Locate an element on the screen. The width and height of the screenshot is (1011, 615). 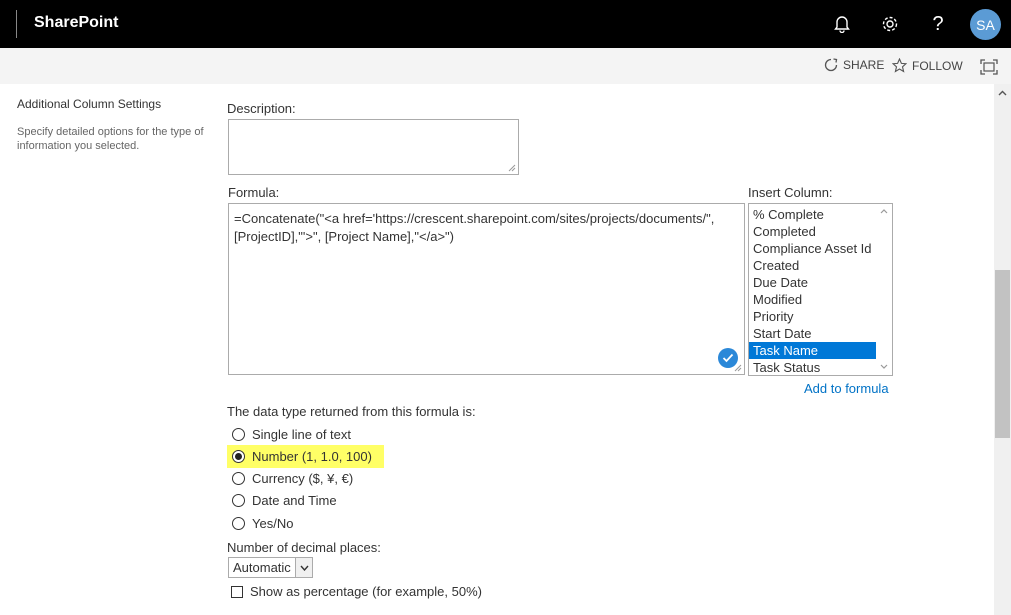
scrollbar-thumb is located at coordinates (1002, 354).